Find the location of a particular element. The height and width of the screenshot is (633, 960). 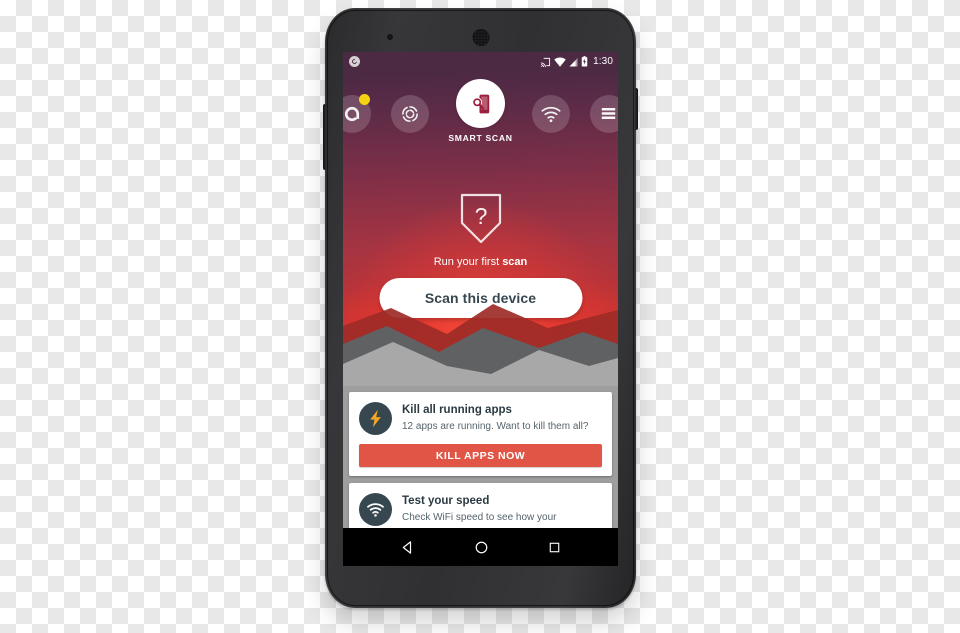

nav-item-cleanup is located at coordinates (409, 113).